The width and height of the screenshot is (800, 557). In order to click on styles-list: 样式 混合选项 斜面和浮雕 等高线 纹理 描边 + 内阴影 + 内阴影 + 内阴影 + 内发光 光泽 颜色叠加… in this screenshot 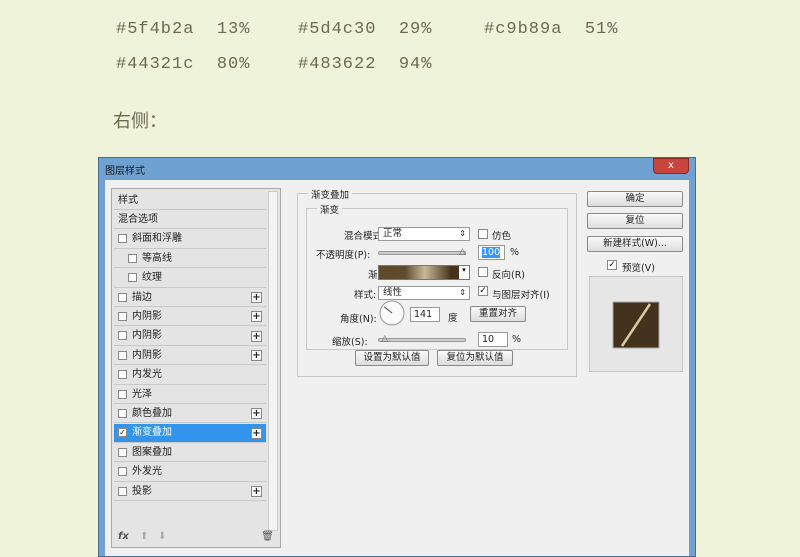, I will do `click(196, 368)`.